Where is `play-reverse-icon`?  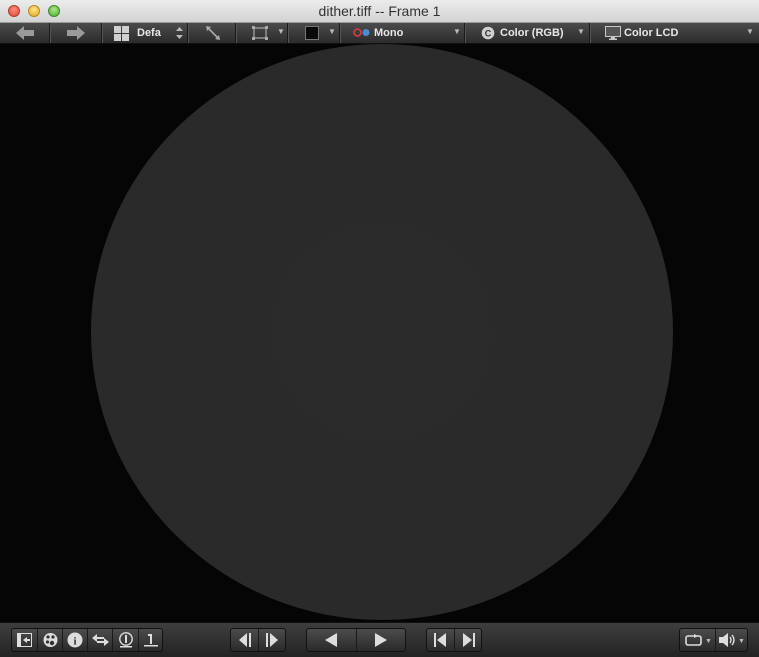
play-reverse-icon is located at coordinates (331, 640).